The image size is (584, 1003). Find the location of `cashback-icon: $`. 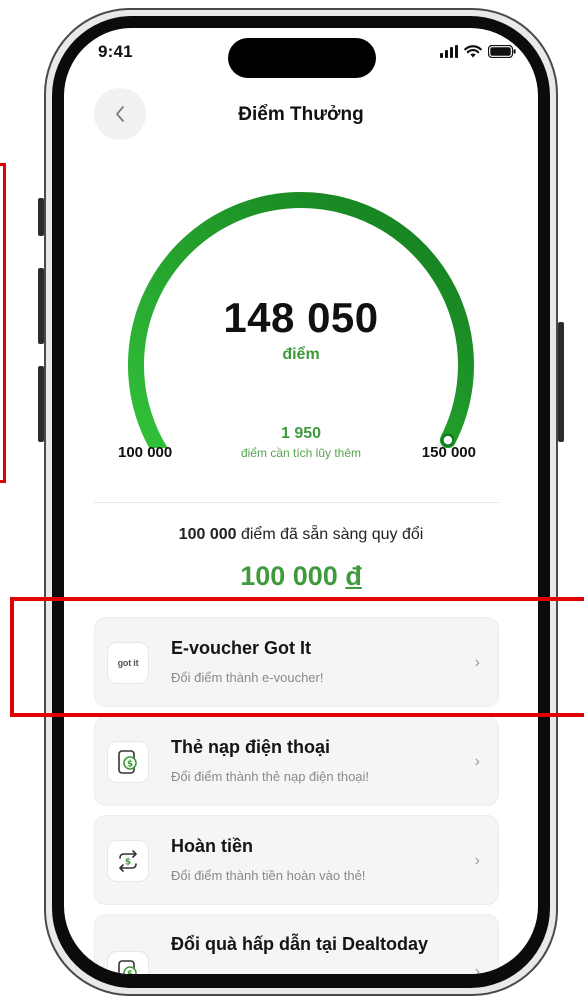

cashback-icon: $ is located at coordinates (128, 861).